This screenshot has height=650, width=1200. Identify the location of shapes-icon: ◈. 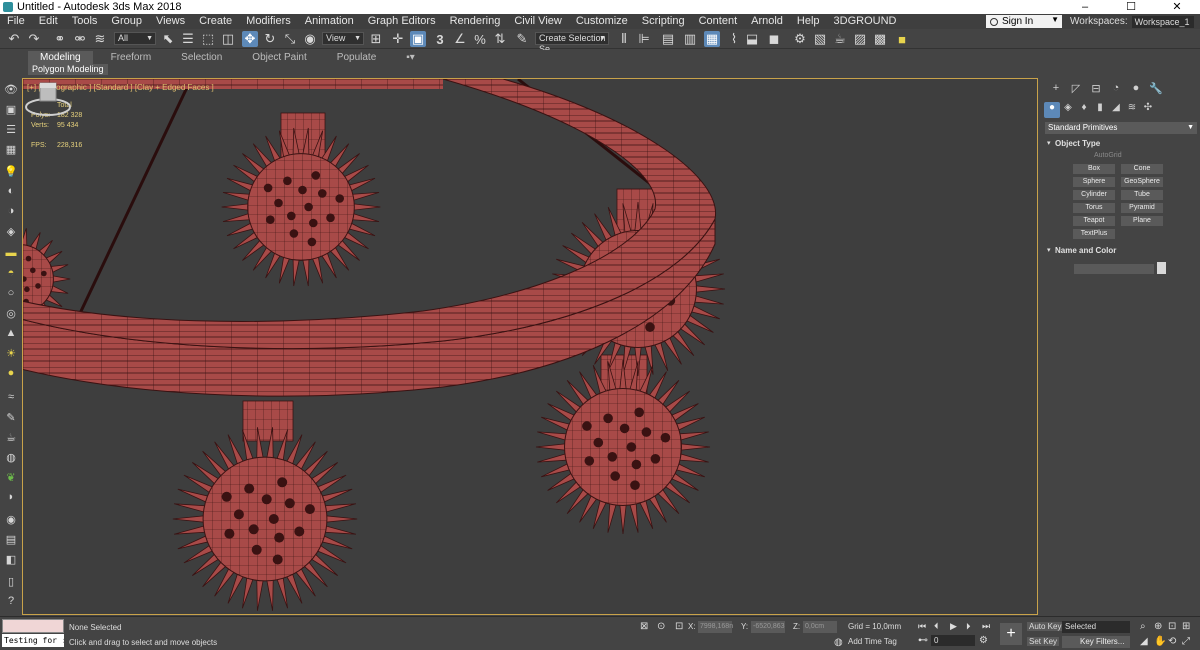
(1068, 110).